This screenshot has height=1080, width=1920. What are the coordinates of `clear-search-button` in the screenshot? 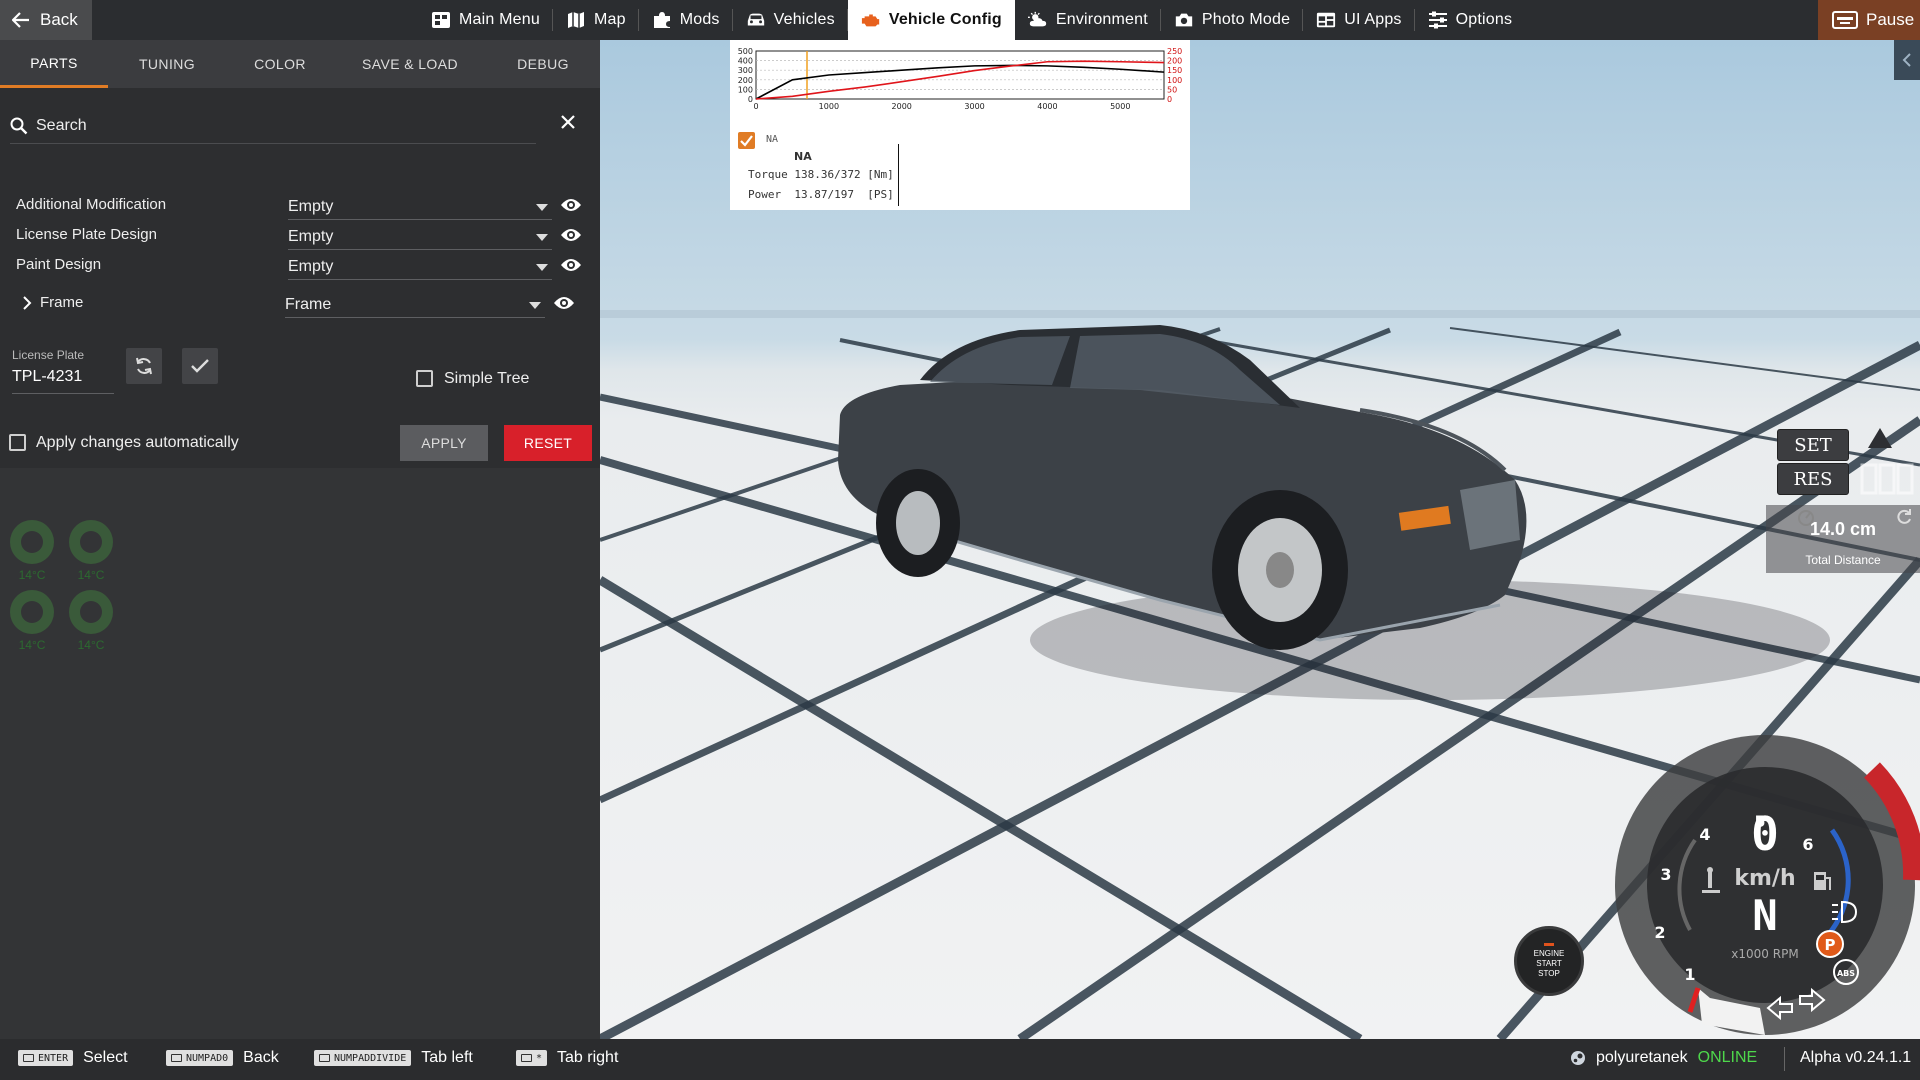 It's located at (568, 122).